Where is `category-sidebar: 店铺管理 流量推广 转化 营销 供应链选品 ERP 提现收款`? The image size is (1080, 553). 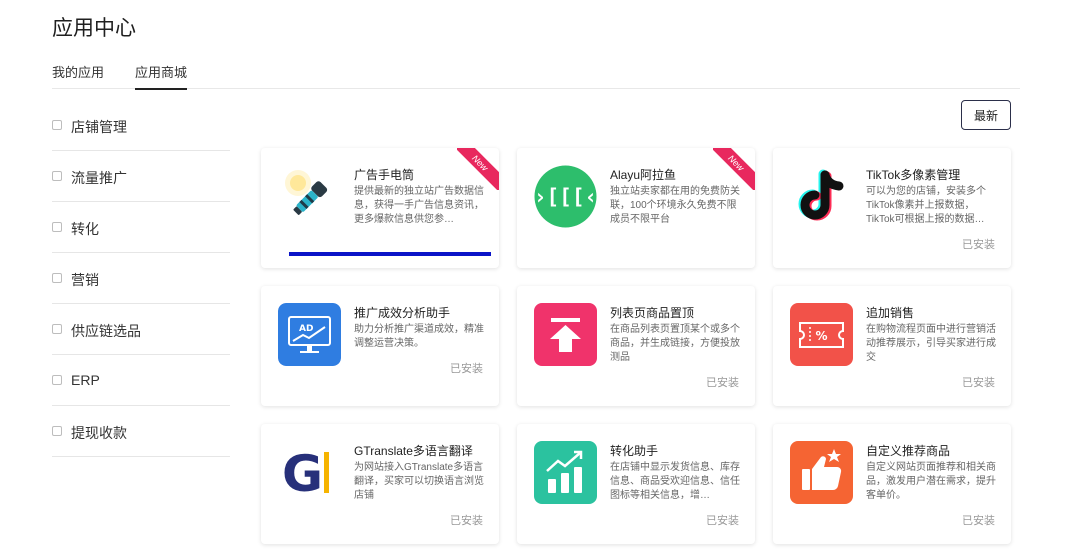 category-sidebar: 店铺管理 流量推广 转化 营销 供应链选品 ERP 提现收款 is located at coordinates (141, 278).